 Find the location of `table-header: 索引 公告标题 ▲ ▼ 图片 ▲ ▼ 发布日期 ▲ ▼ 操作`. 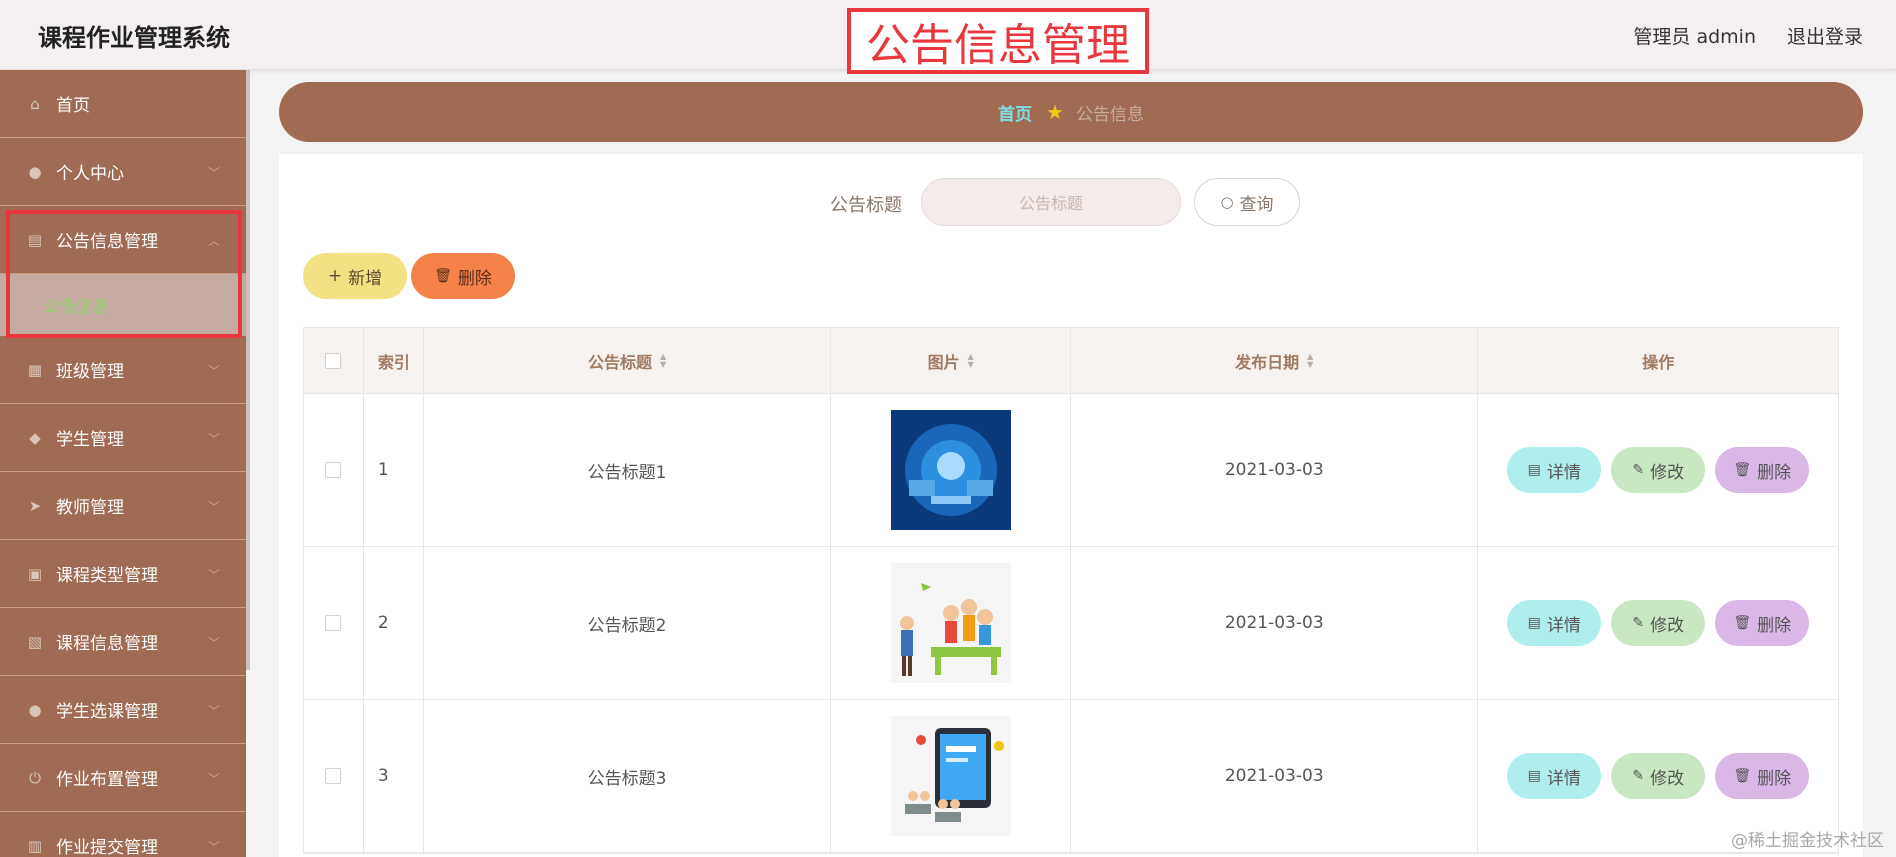

table-header: 索引 公告标题 ▲ ▼ 图片 ▲ ▼ 发布日期 ▲ ▼ 操作 is located at coordinates (1071, 361).